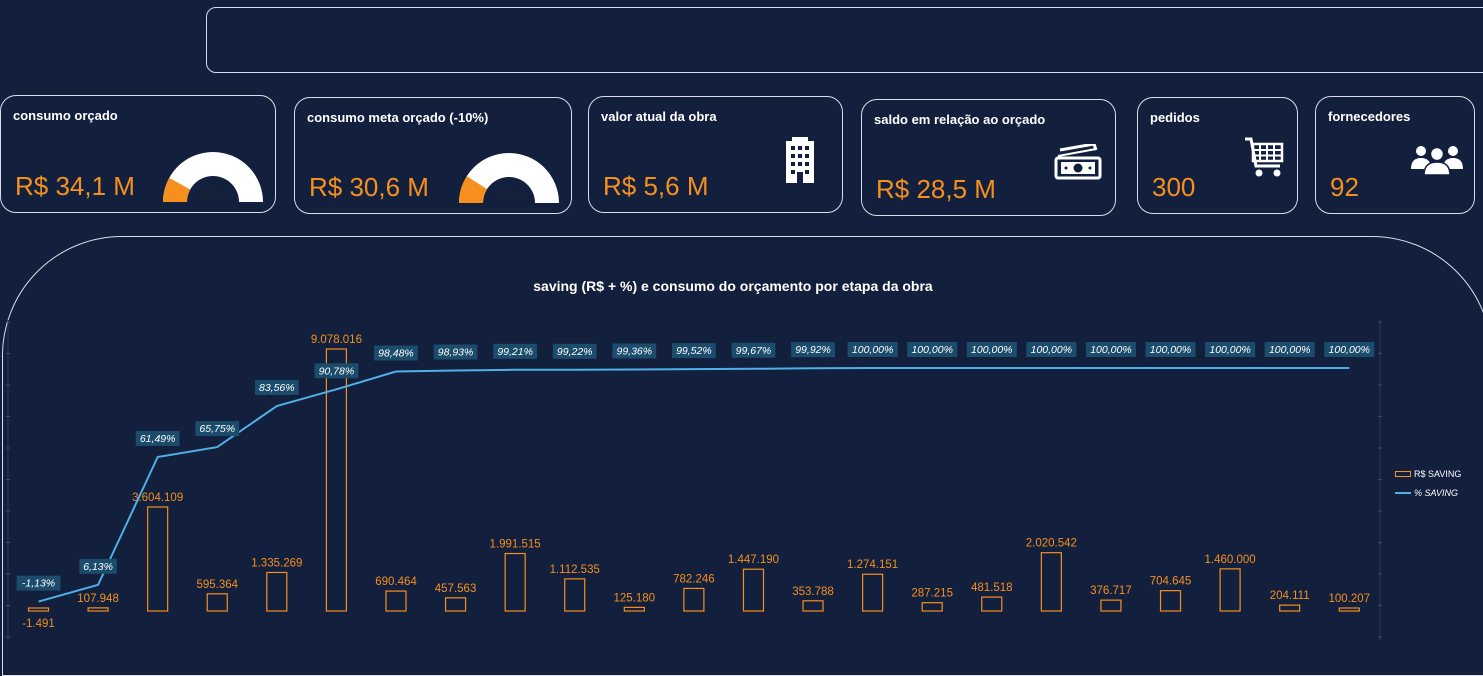 Image resolution: width=1483 pixels, height=676 pixels. What do you see at coordinates (1171, 582) in the screenshot?
I see `bar-value-label: 704.645` at bounding box center [1171, 582].